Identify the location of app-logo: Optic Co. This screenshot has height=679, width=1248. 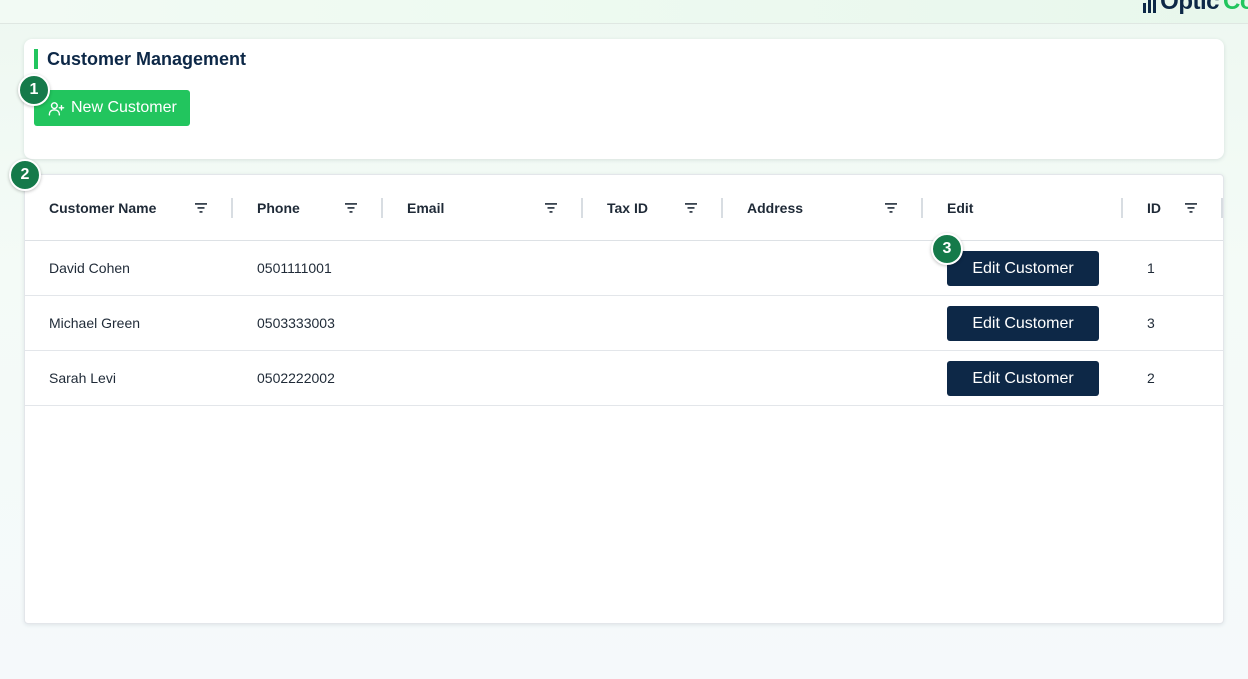
(1195, 8).